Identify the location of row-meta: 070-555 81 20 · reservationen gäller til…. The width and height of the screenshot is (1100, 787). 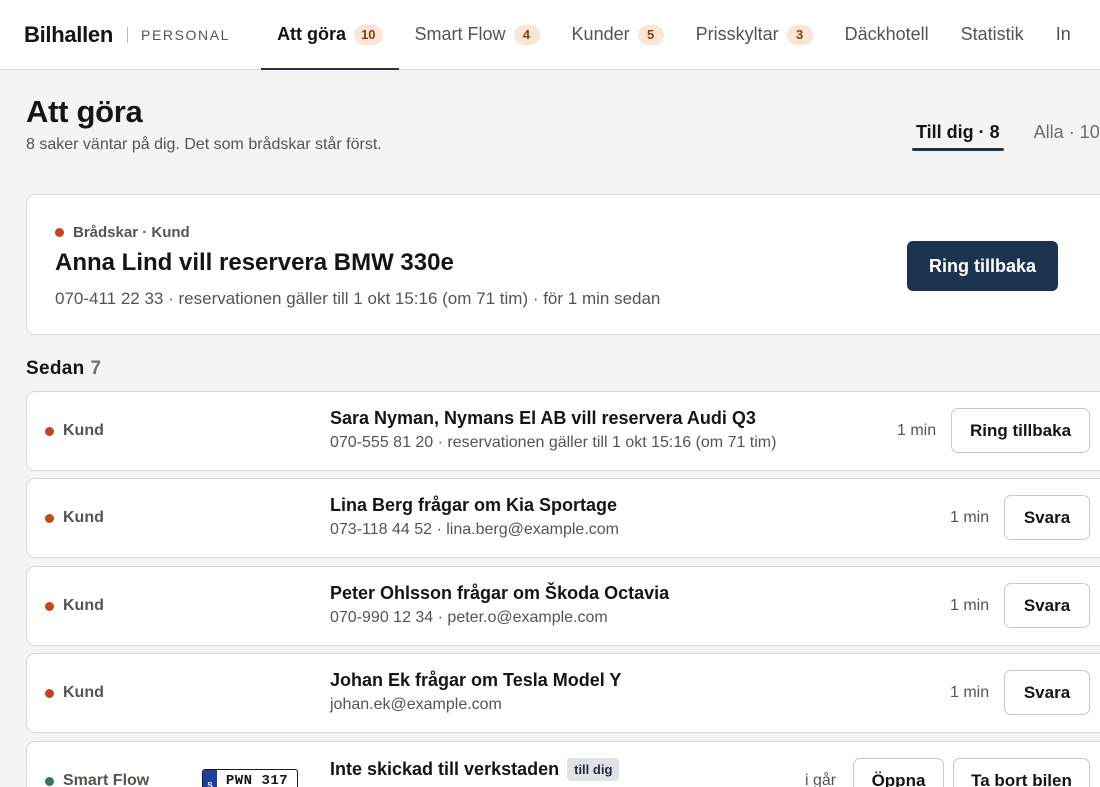
(553, 442).